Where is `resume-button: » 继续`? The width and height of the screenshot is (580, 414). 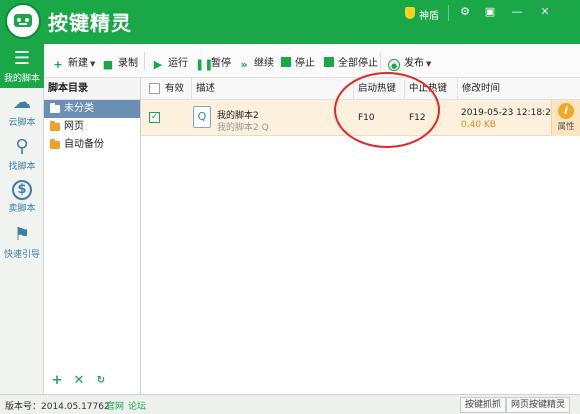
resume-button: » 继续 is located at coordinates (256, 62).